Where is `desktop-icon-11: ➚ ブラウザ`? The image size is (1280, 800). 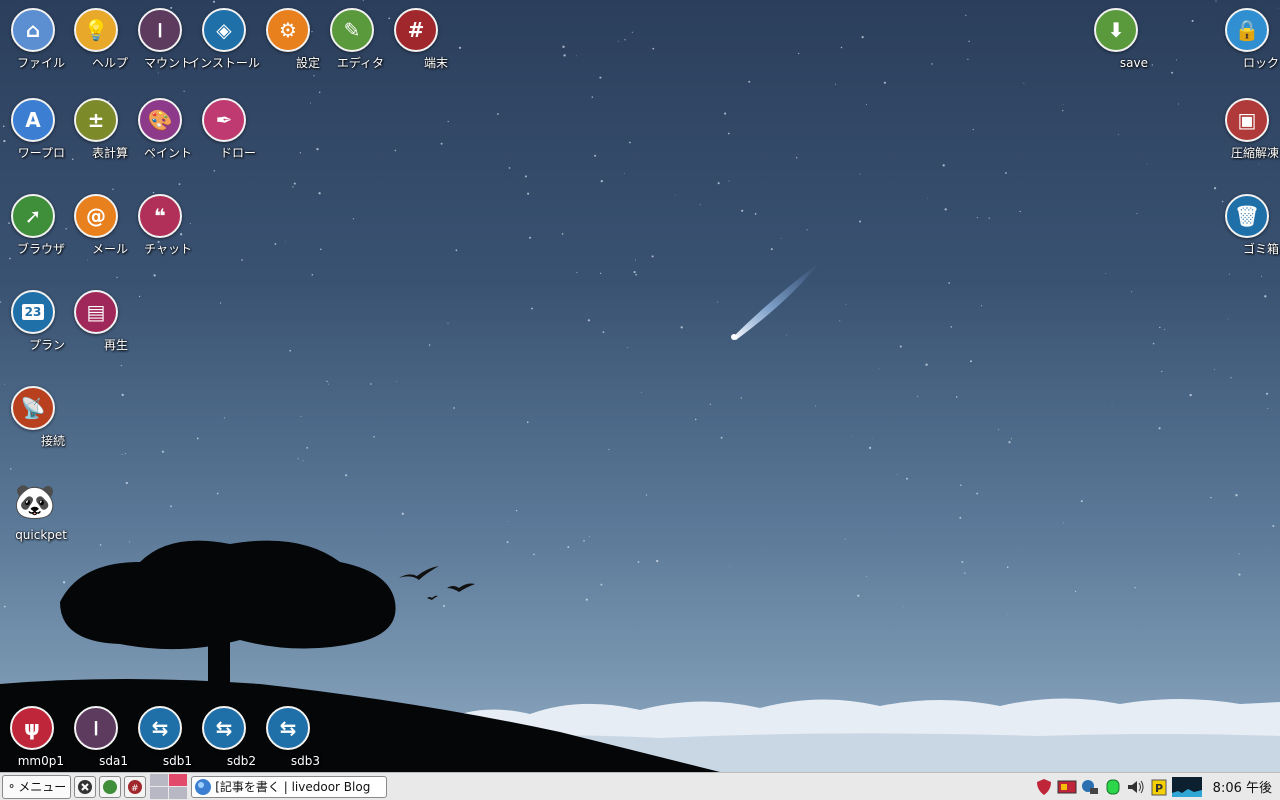
desktop-icon-11: ➚ ブラウザ is located at coordinates (33, 225).